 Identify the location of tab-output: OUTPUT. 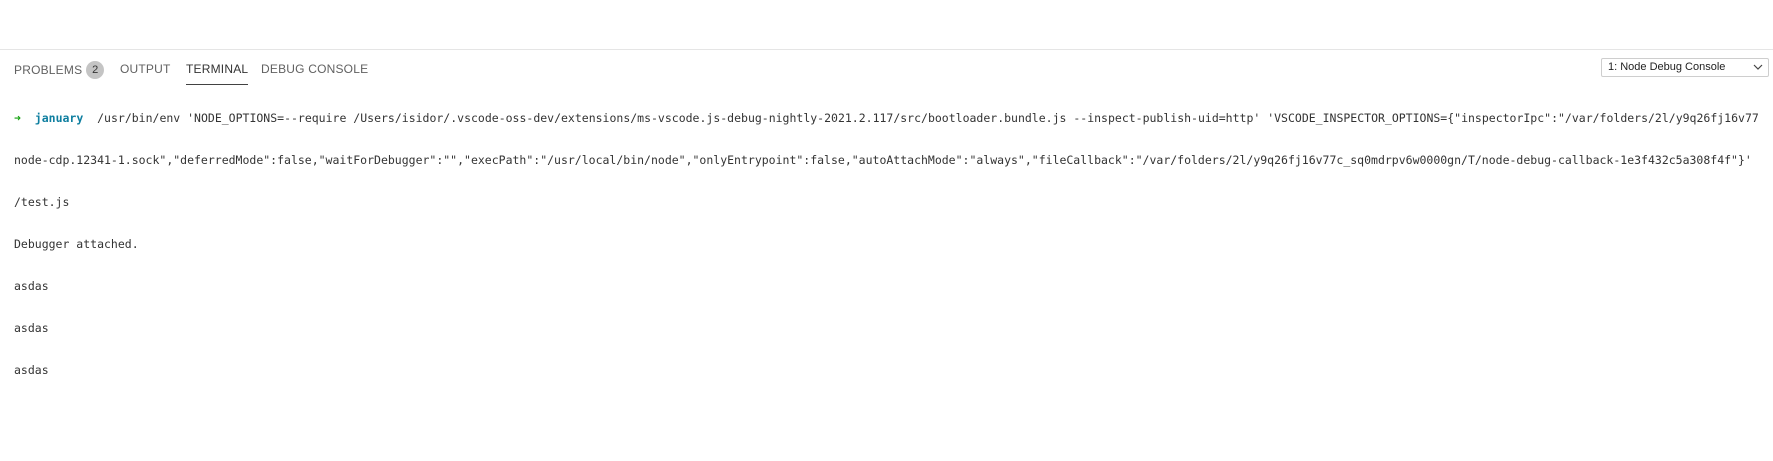
(145, 69).